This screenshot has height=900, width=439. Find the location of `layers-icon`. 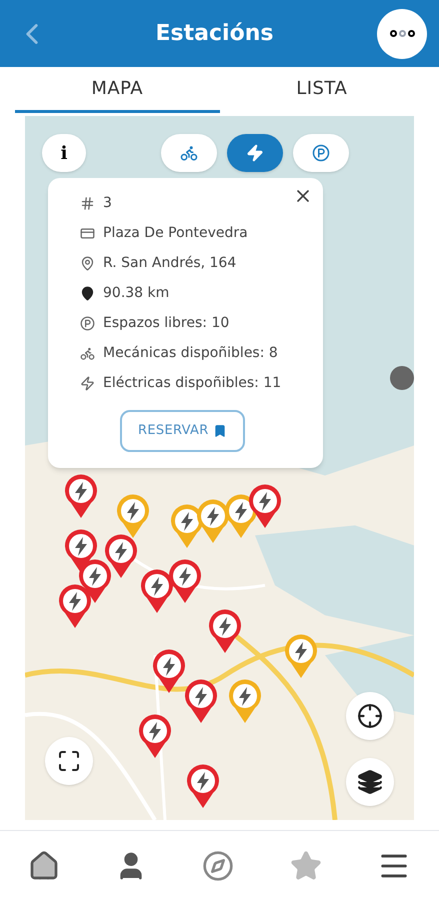

layers-icon is located at coordinates (370, 782).